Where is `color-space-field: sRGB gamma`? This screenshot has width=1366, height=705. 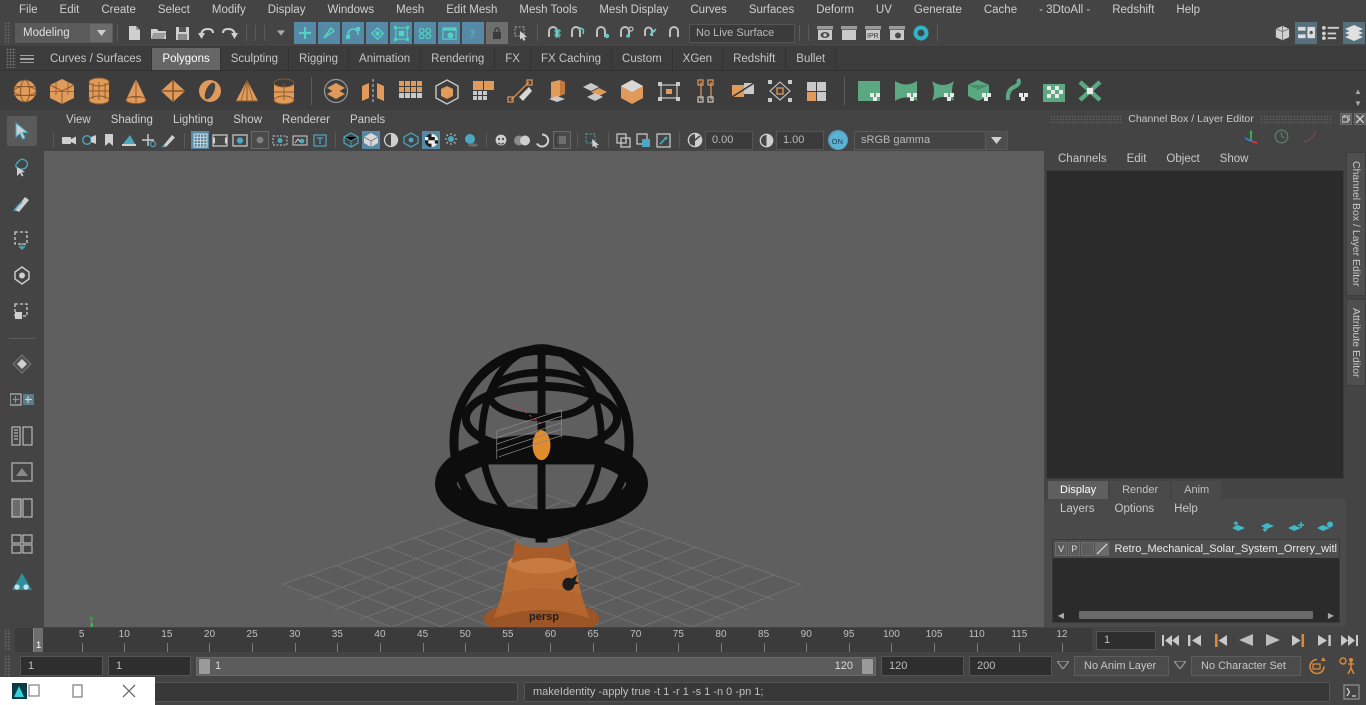 color-space-field: sRGB gamma is located at coordinates (920, 140).